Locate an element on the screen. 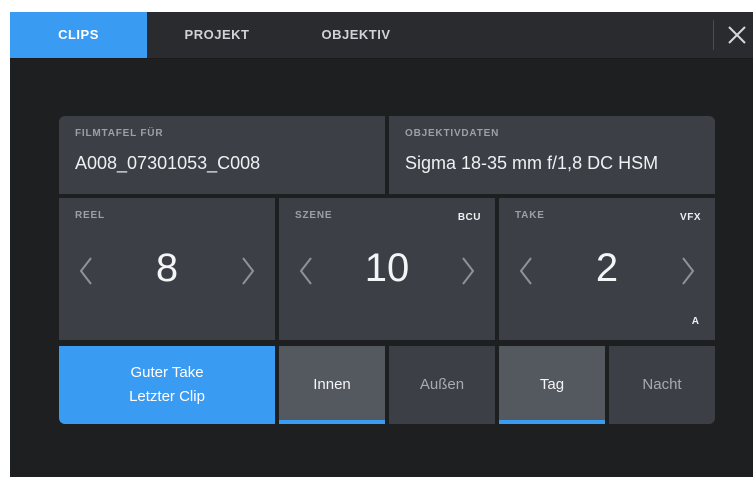 This screenshot has width=753, height=477. objektivdaten-label: OBJEKTIVDATEN is located at coordinates (452, 133).